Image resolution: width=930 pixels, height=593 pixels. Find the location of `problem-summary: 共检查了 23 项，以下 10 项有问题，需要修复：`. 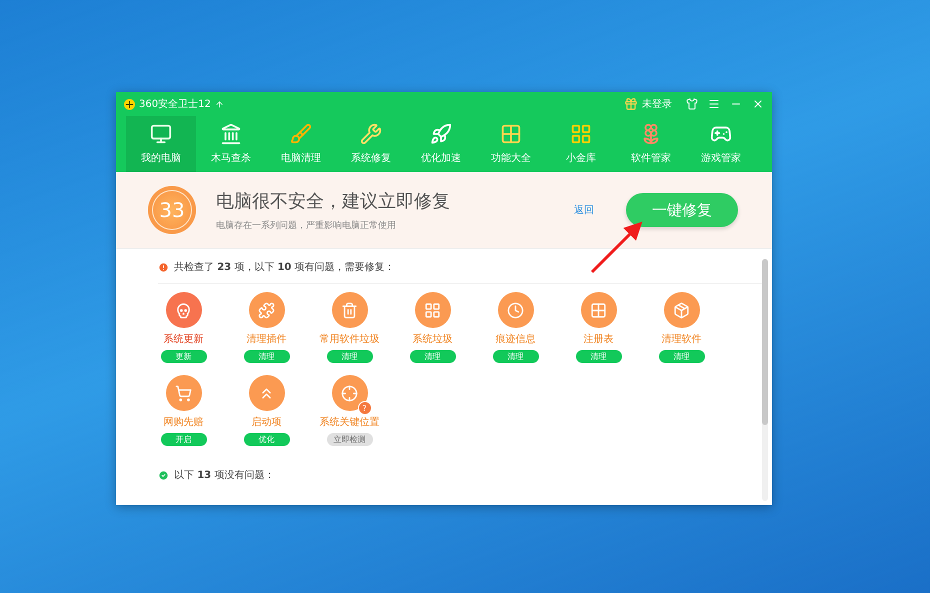

problem-summary: 共检查了 23 项，以下 10 项有问题，需要修复： is located at coordinates (284, 267).